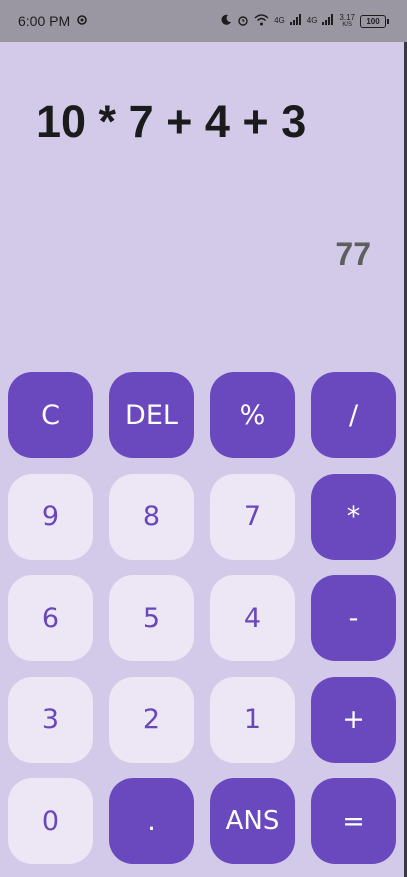 This screenshot has height=877, width=407. Describe the element at coordinates (50, 415) in the screenshot. I see `clear-button: C` at that location.